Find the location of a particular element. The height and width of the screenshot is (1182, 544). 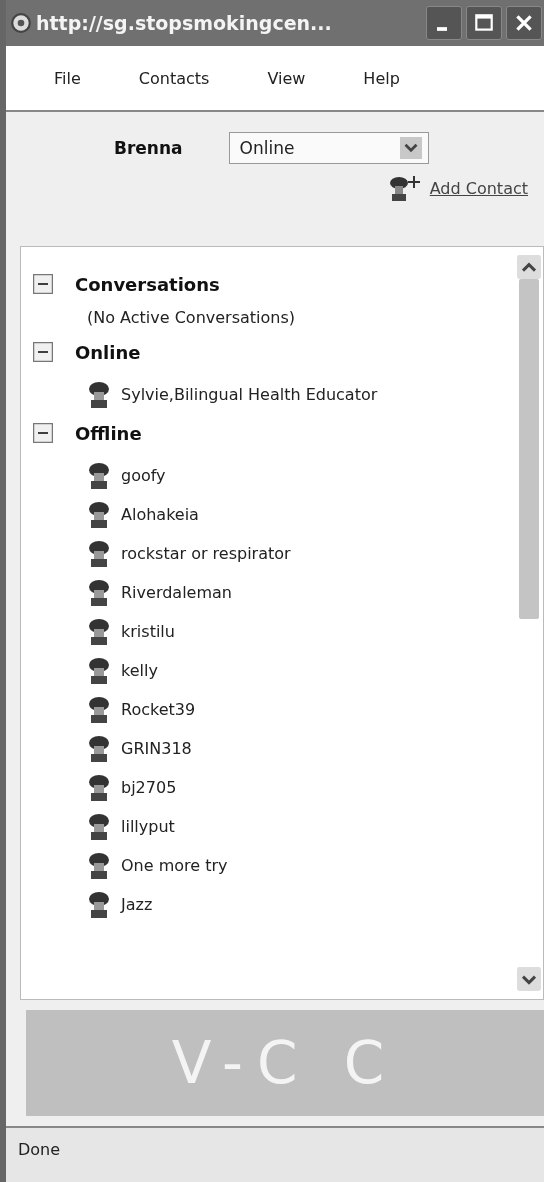

maximize-icon is located at coordinates (484, 23).